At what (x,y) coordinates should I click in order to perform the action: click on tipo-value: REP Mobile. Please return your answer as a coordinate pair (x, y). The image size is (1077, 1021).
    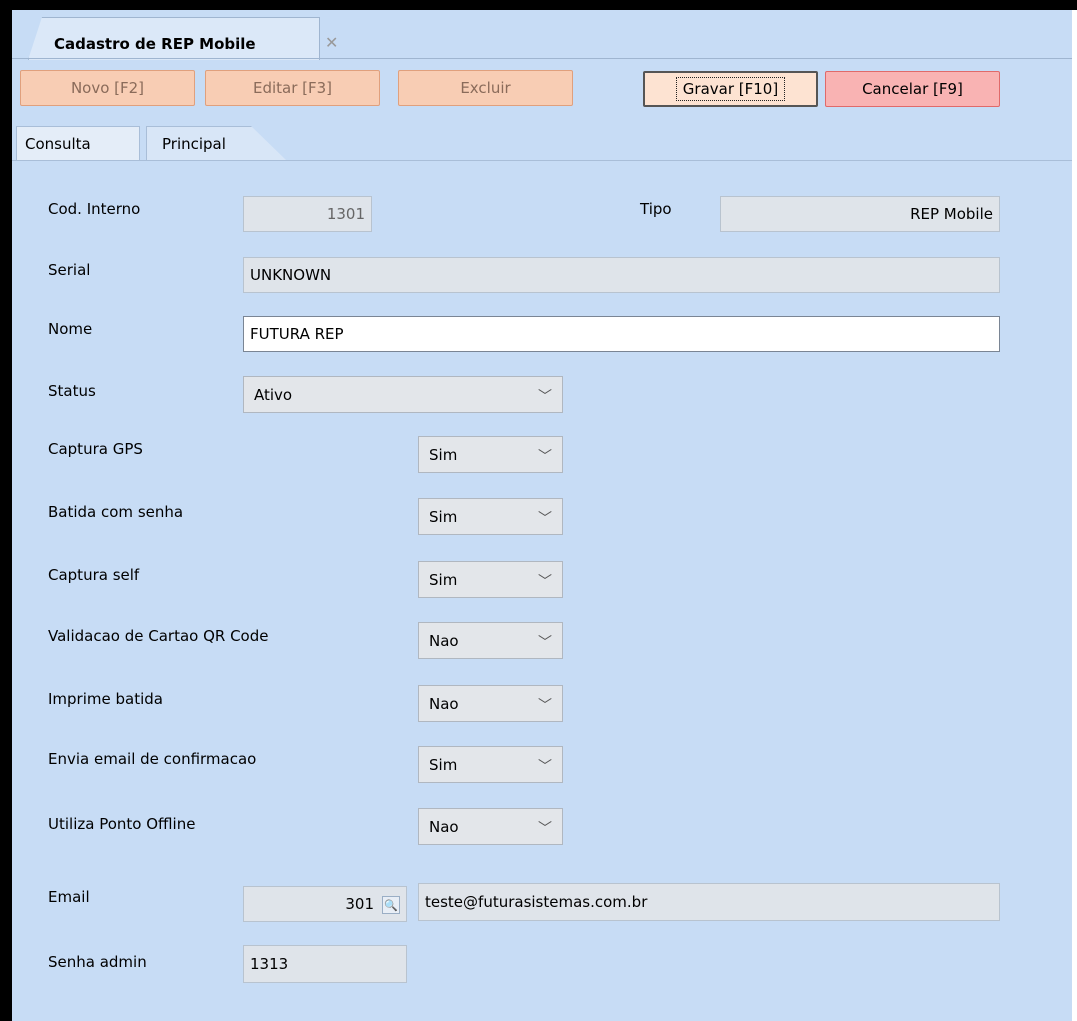
    Looking at the image, I should click on (951, 214).